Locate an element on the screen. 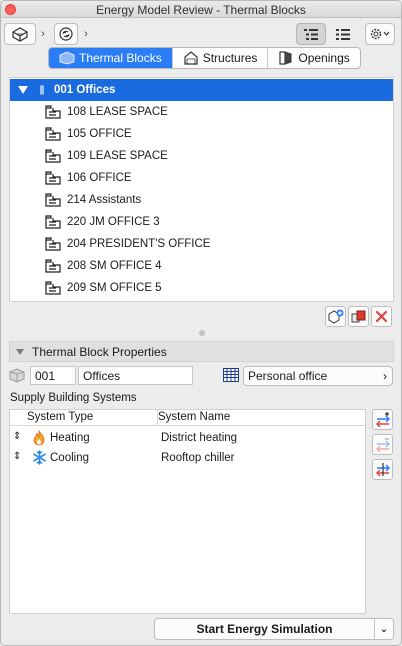 Image resolution: width=402 pixels, height=646 pixels. tree-item: 105 OFFICE is located at coordinates (201, 134).